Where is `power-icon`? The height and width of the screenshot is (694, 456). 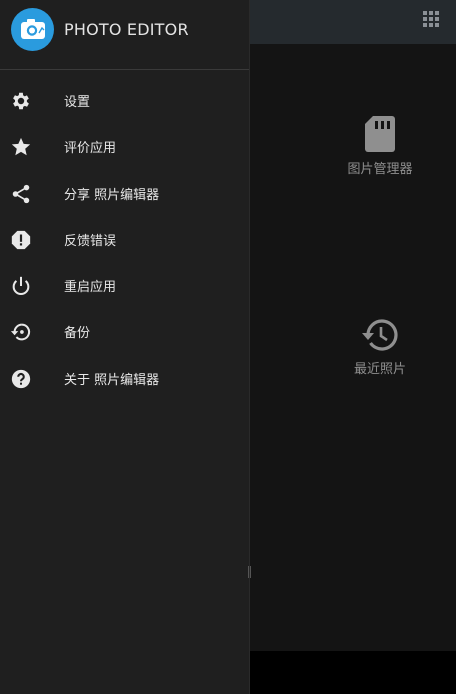
power-icon is located at coordinates (21, 286).